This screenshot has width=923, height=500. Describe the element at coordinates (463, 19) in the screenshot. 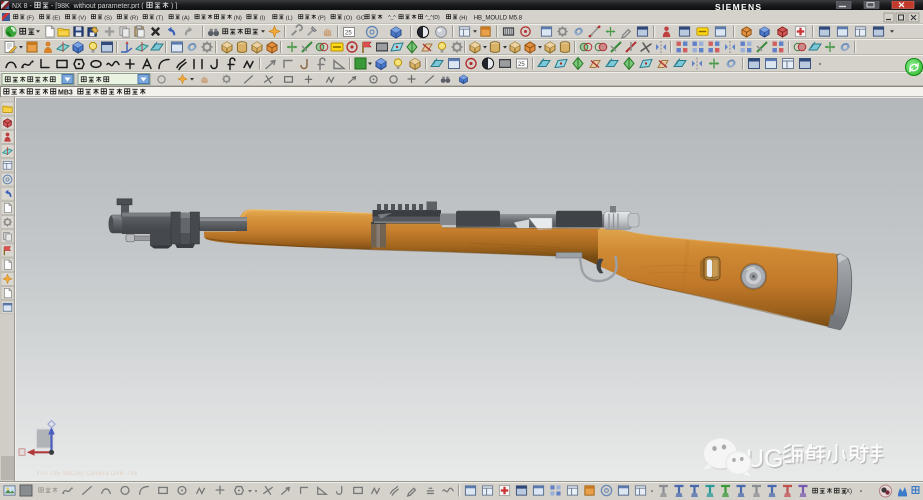

I see `svg-text: (H)` at that location.